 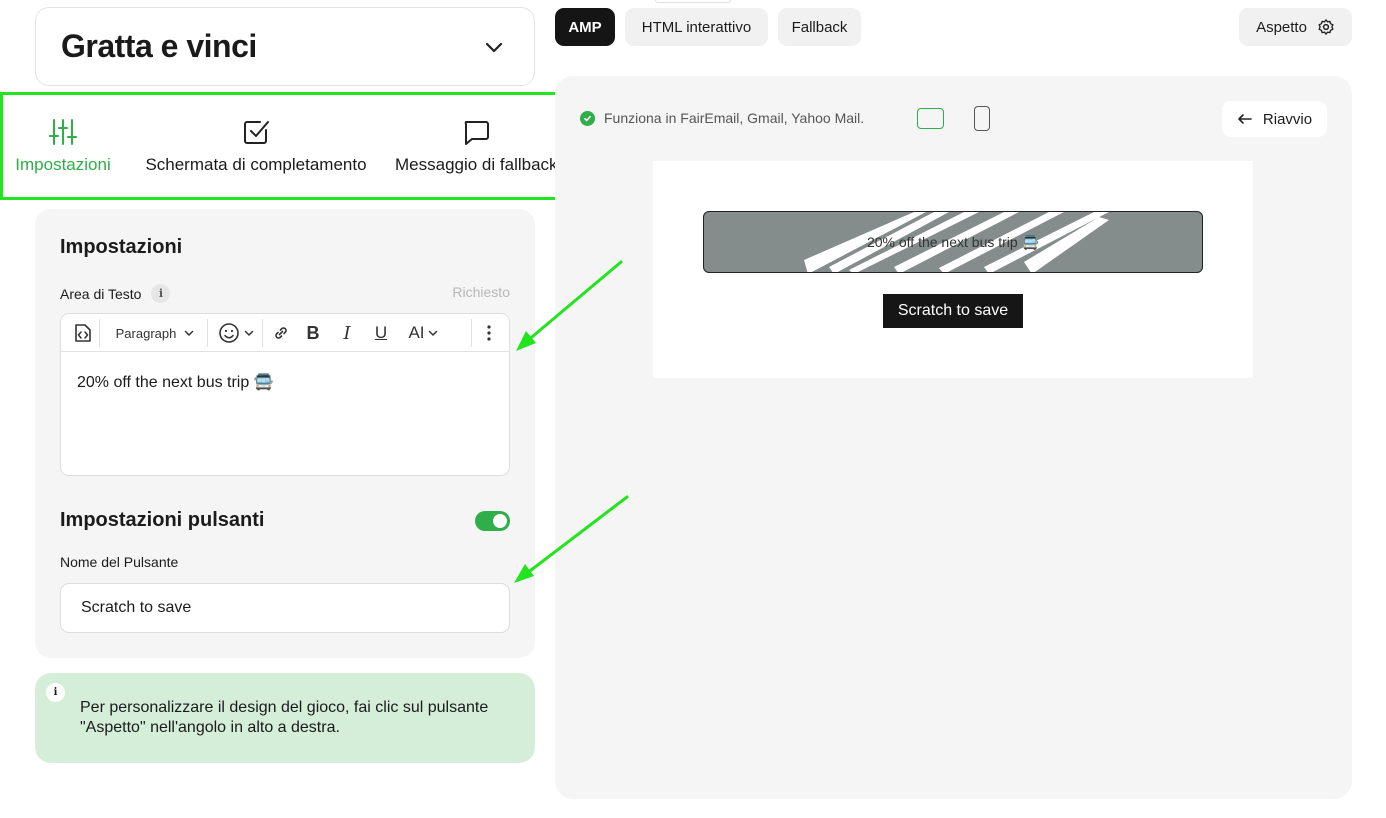 I want to click on tab-settings: Impostazioni, so click(x=63, y=146).